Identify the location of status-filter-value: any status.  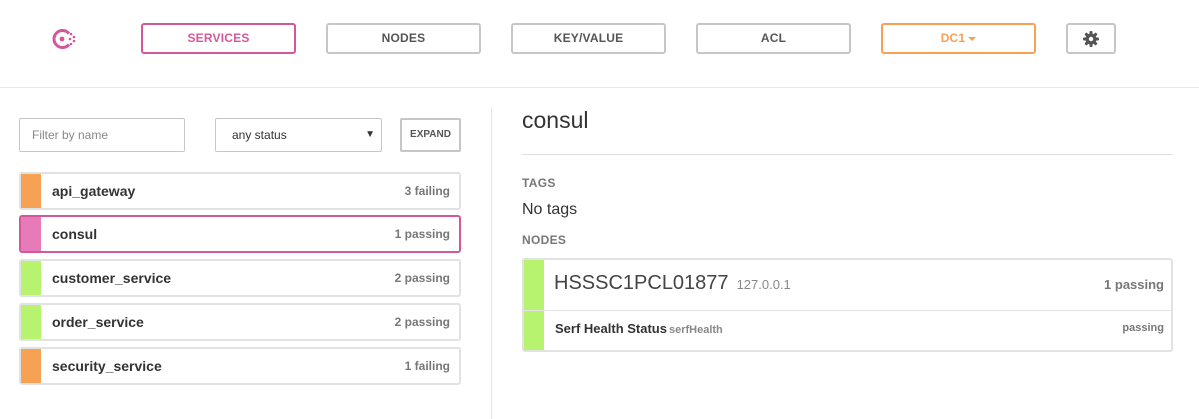
(259, 135).